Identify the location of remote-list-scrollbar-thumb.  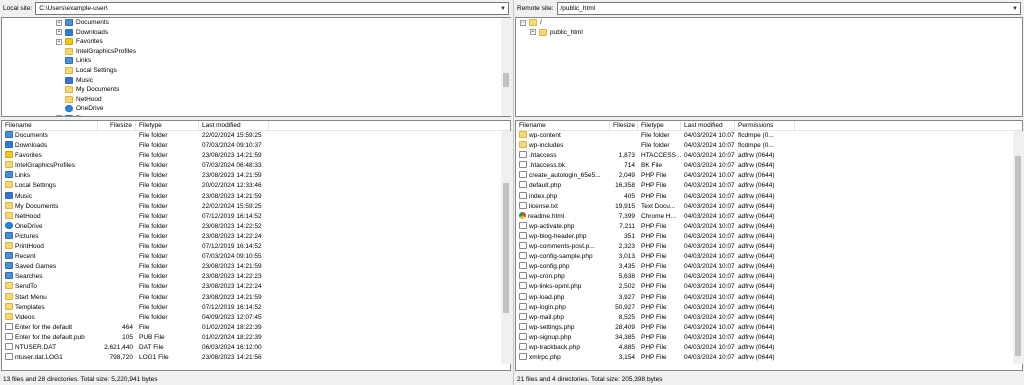
(1018, 256).